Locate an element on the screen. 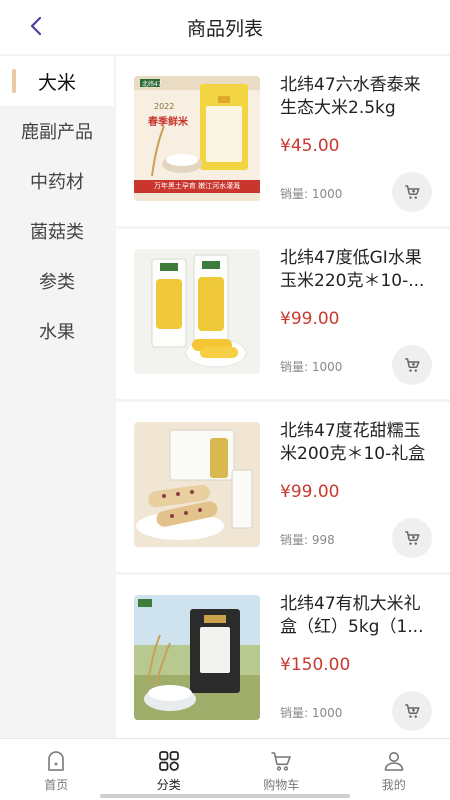 This screenshot has height=800, width=450. home-icon is located at coordinates (56, 761).